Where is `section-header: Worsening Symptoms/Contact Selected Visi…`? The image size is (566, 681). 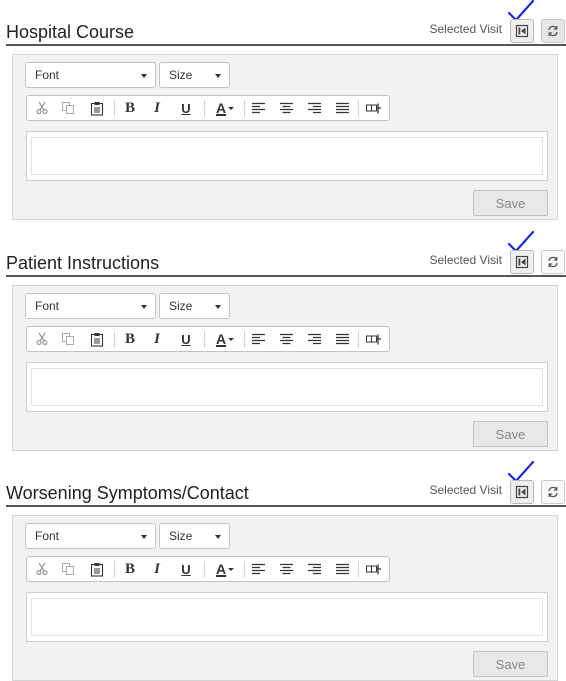 section-header: Worsening Symptoms/Contact Selected Visi… is located at coordinates (283, 483).